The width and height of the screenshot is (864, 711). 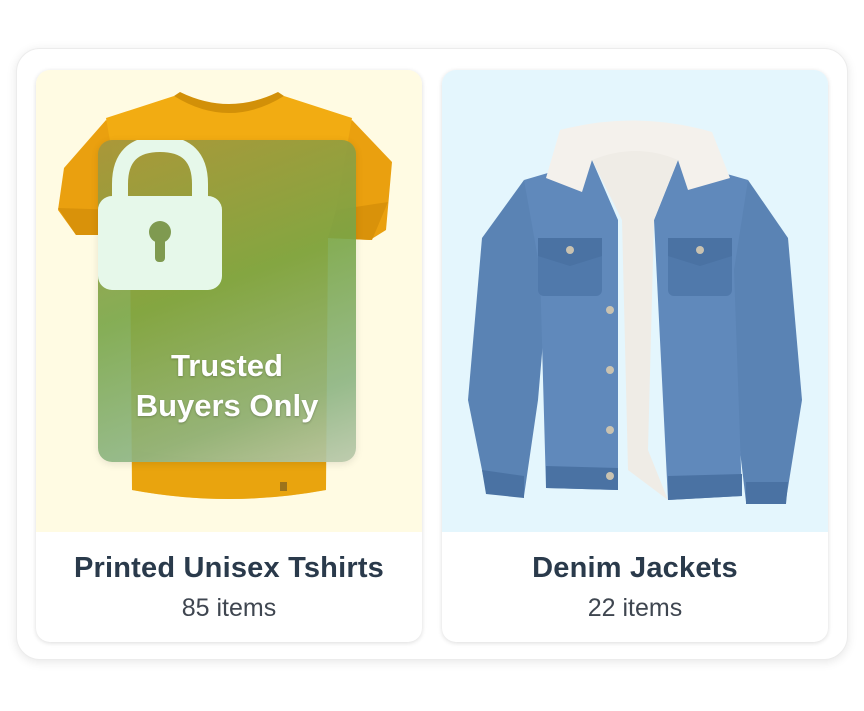 What do you see at coordinates (227, 386) in the screenshot?
I see `lock-label: Trusted Buyers Only` at bounding box center [227, 386].